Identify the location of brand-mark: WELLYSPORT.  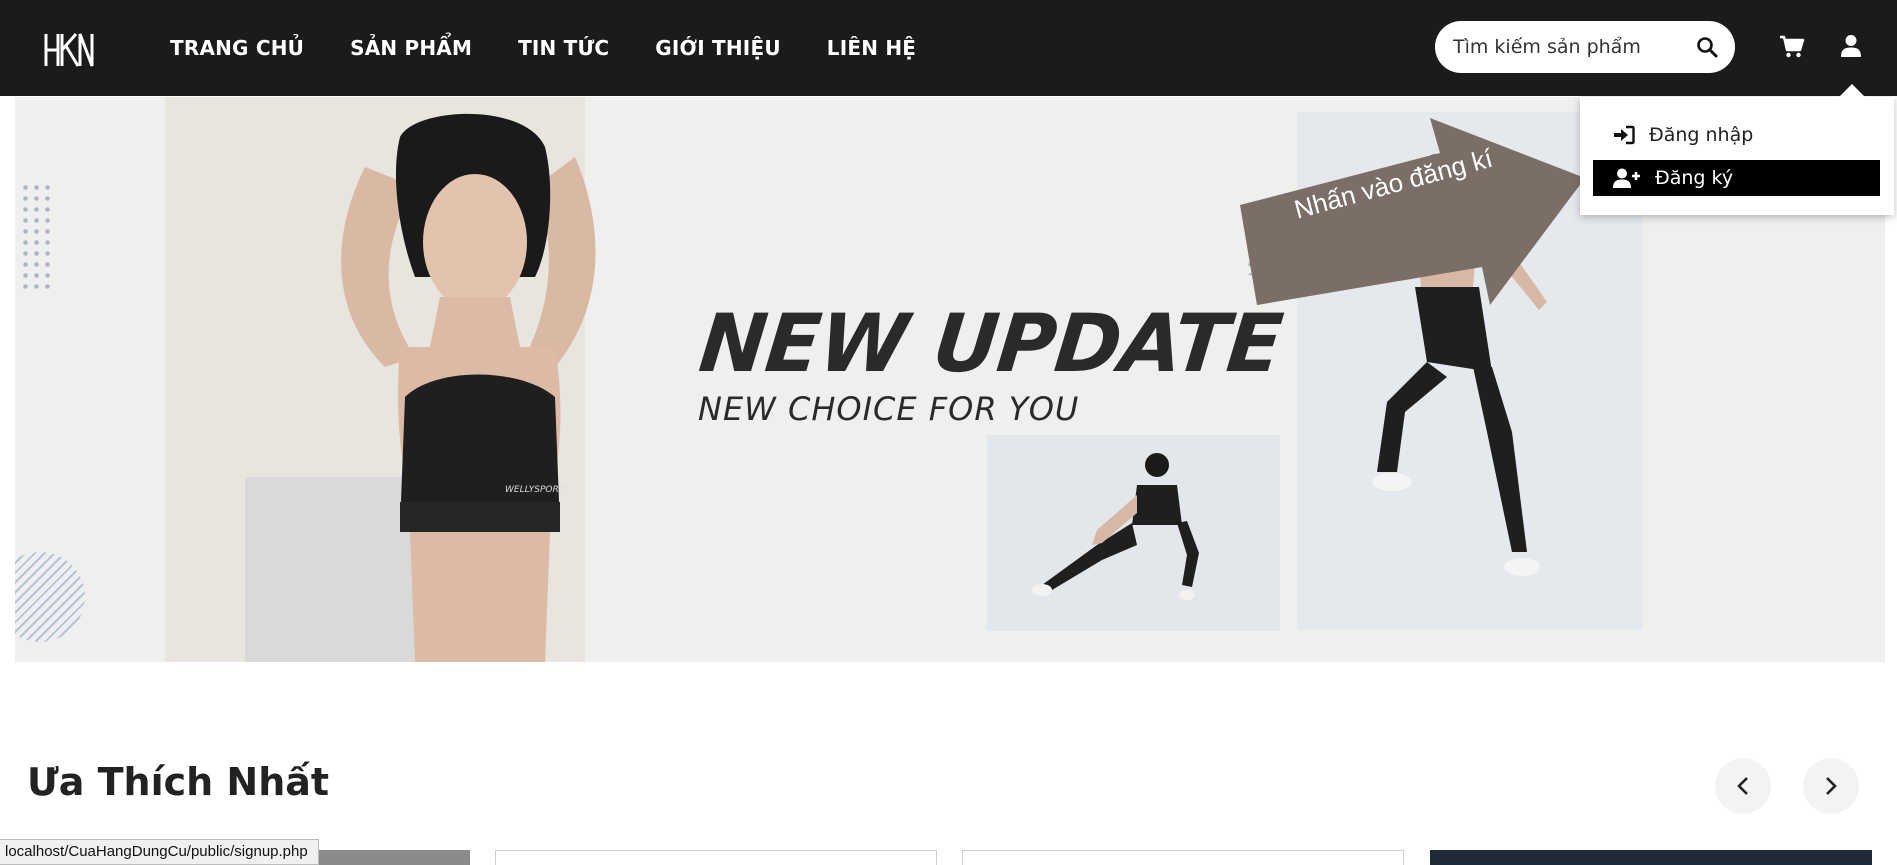
(535, 490).